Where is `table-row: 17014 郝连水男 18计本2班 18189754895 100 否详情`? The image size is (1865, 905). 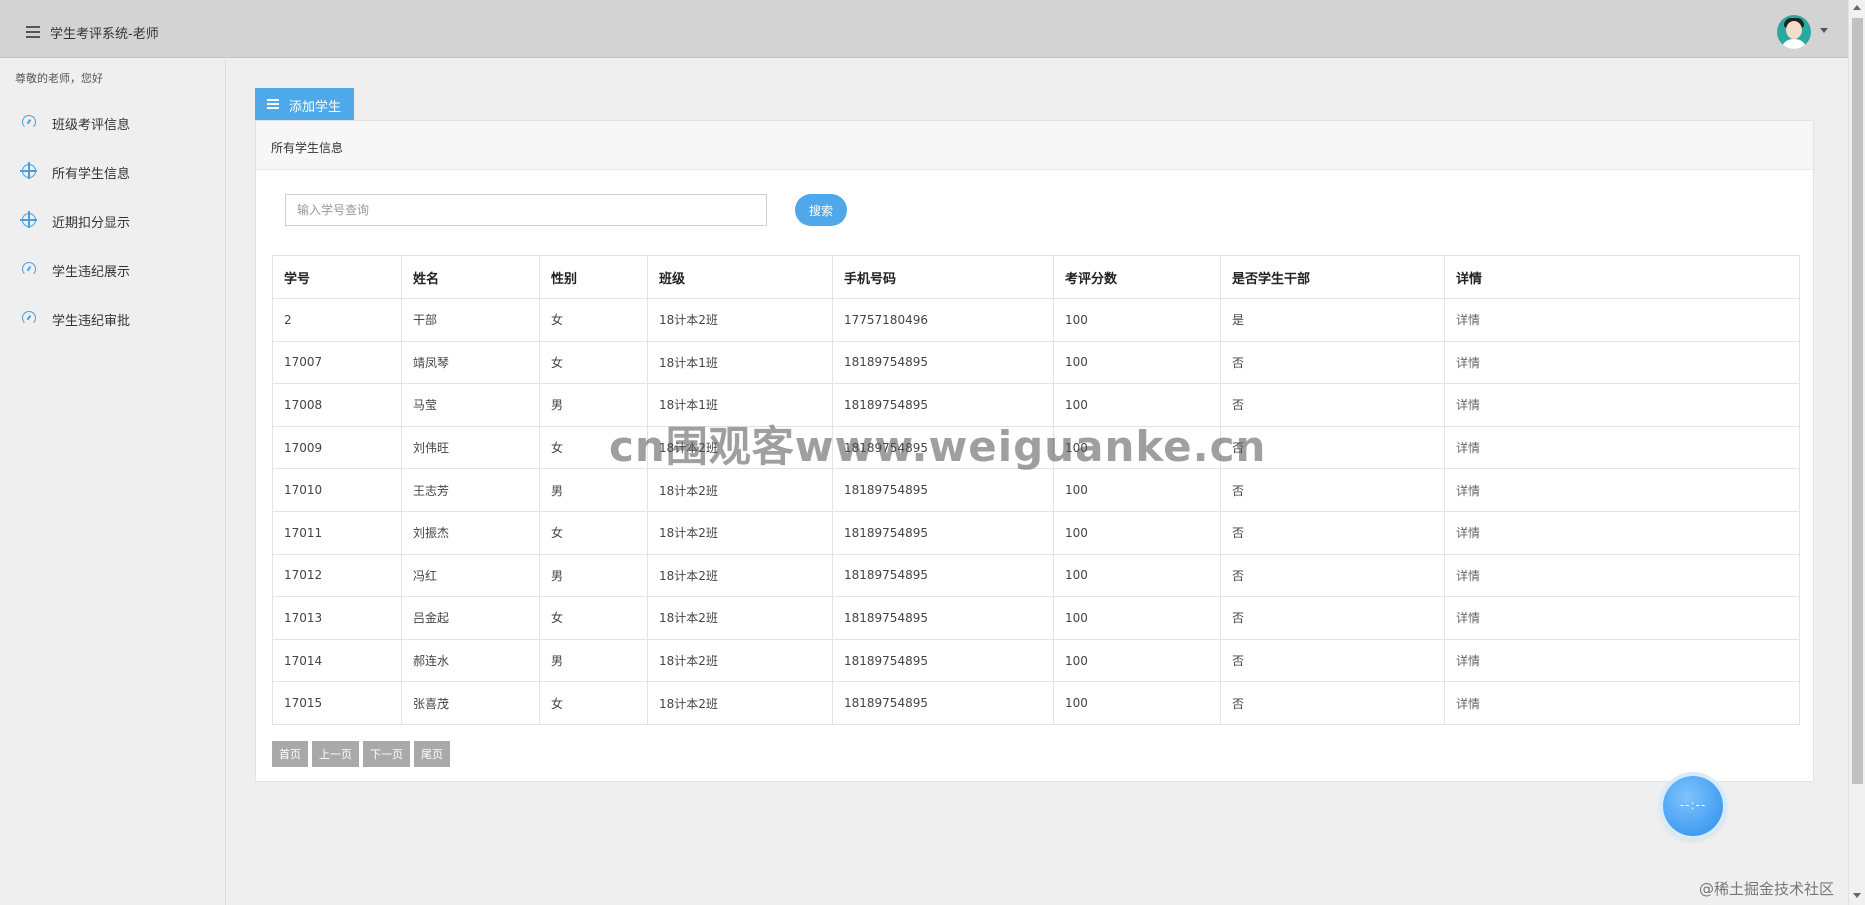 table-row: 17014 郝连水男 18计本2班 18189754895 100 否详情 is located at coordinates (1036, 660).